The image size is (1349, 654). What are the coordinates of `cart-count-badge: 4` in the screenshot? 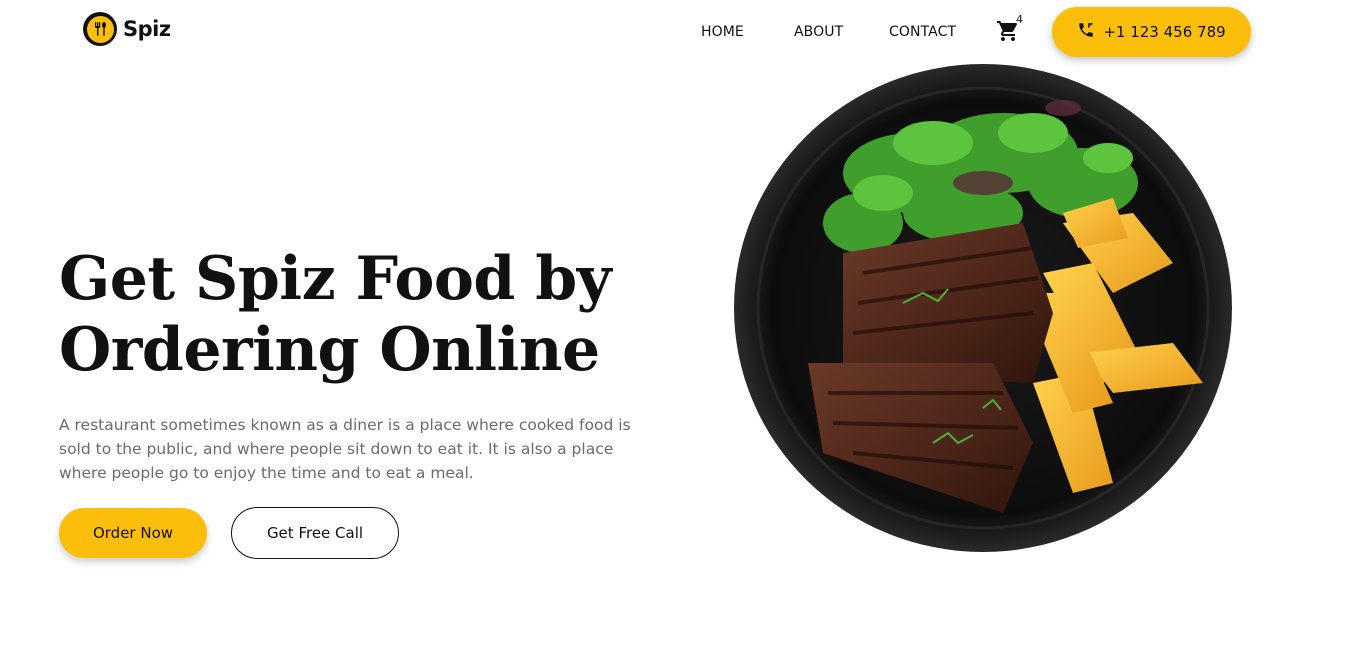 It's located at (1019, 19).